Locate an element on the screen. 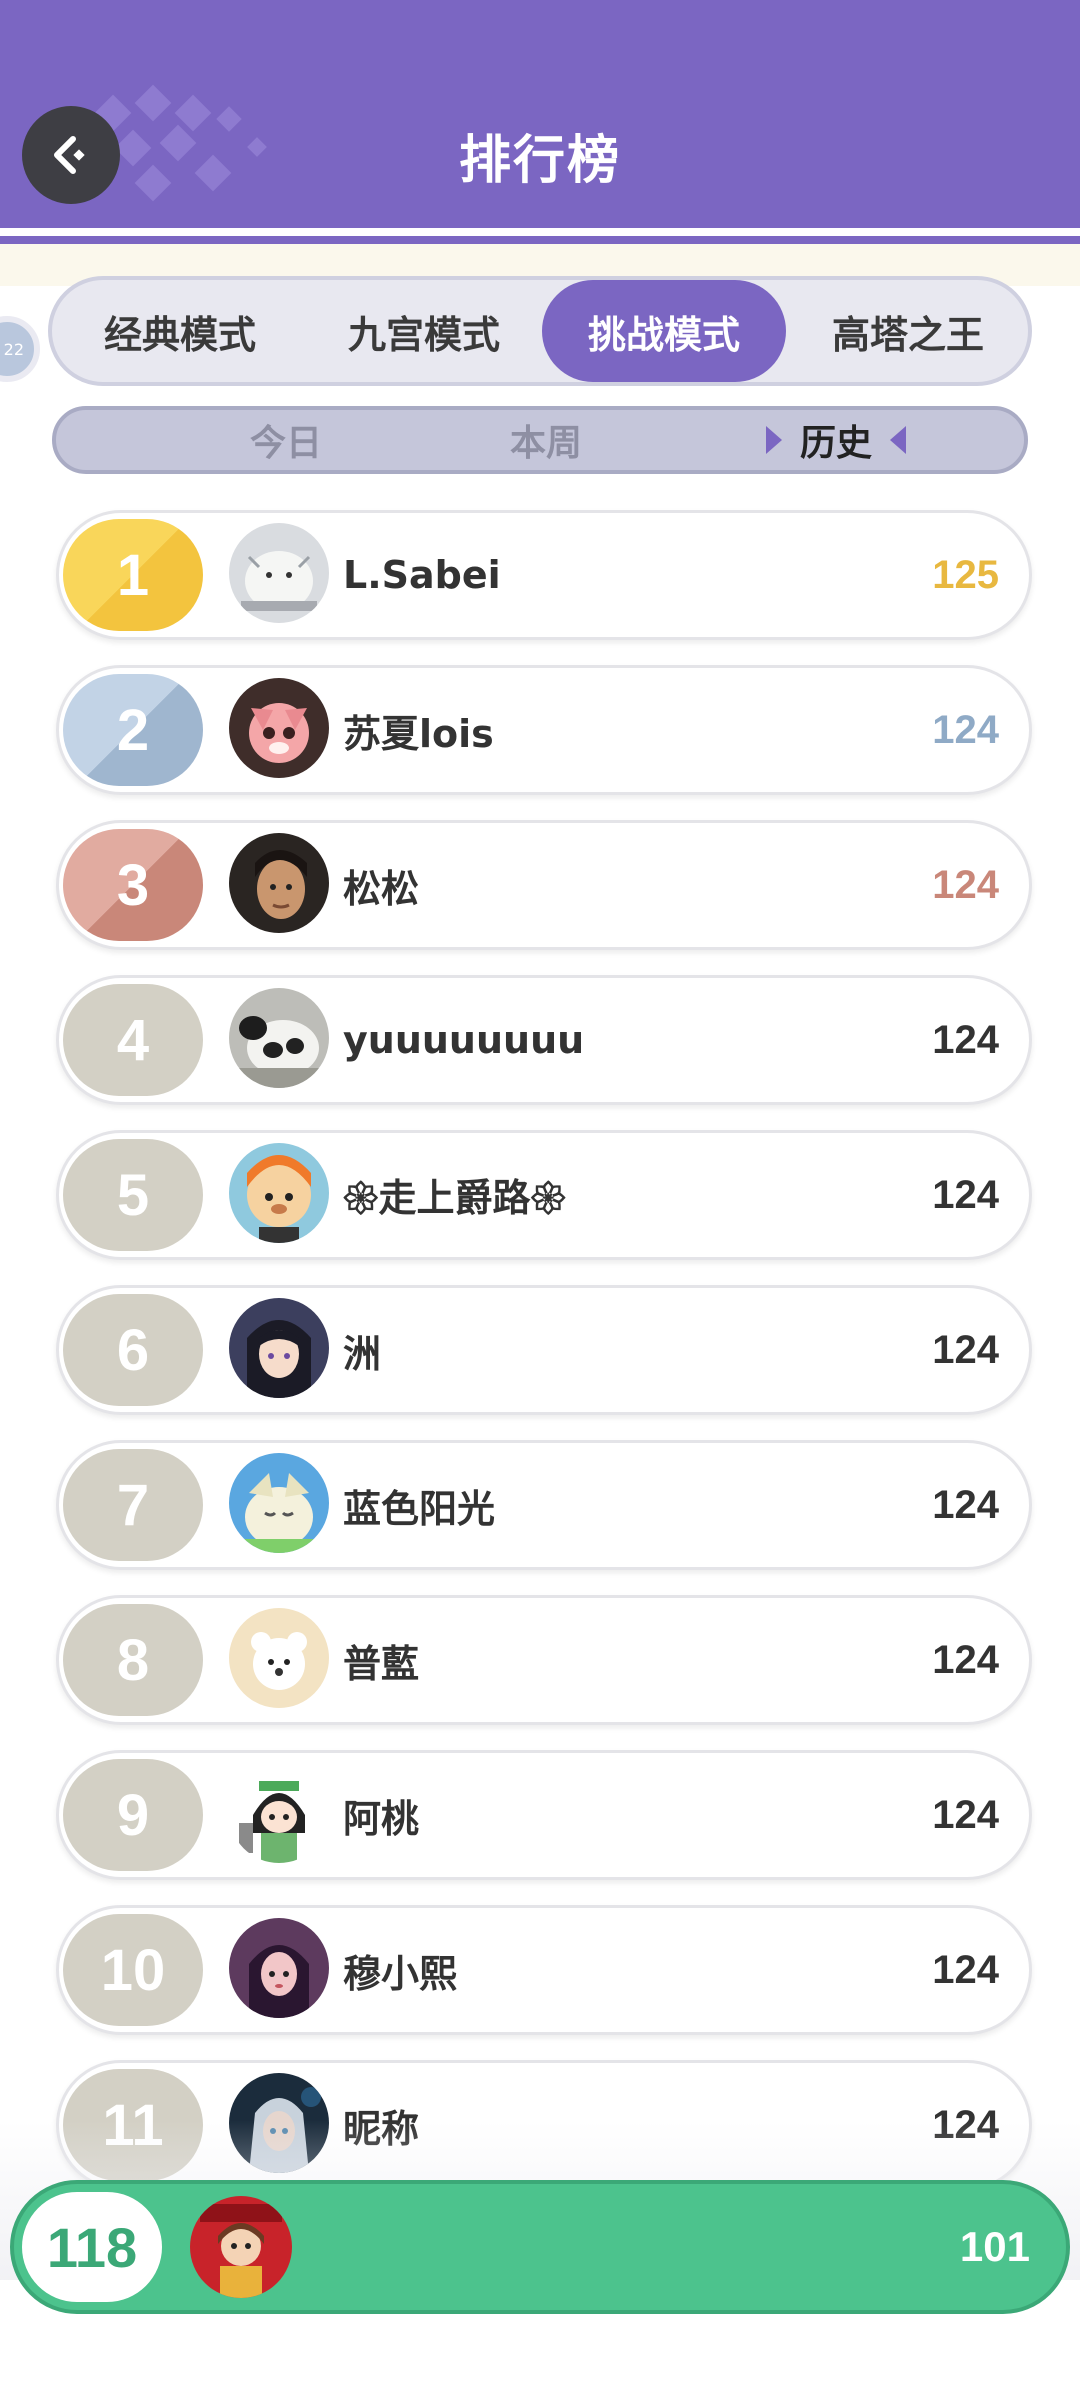 This screenshot has width=1080, height=2400. rank-row: 5 𑁍走上爵路𑁍 124 is located at coordinates (544, 1195).